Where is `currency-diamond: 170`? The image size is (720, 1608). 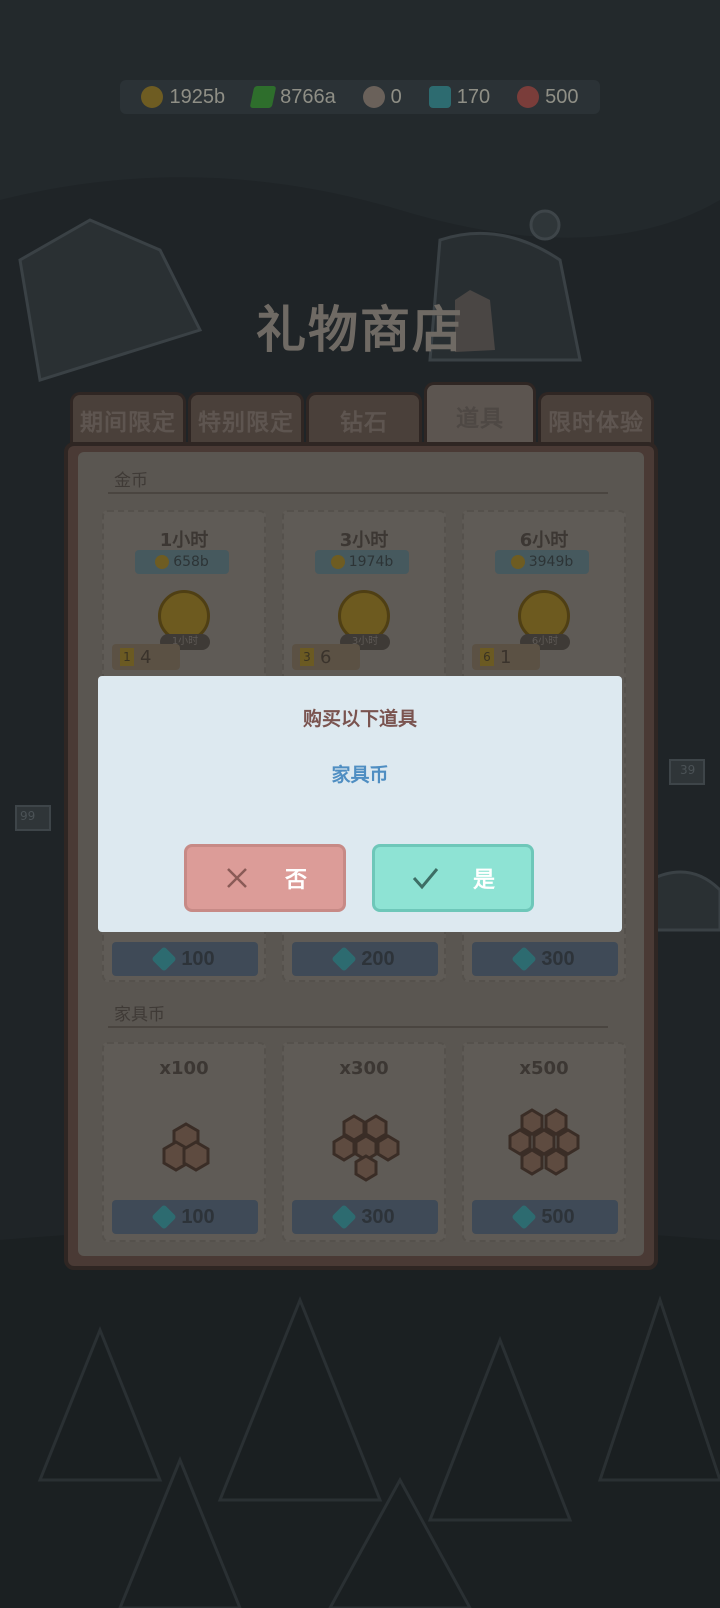
currency-diamond: 170 is located at coordinates (459, 97).